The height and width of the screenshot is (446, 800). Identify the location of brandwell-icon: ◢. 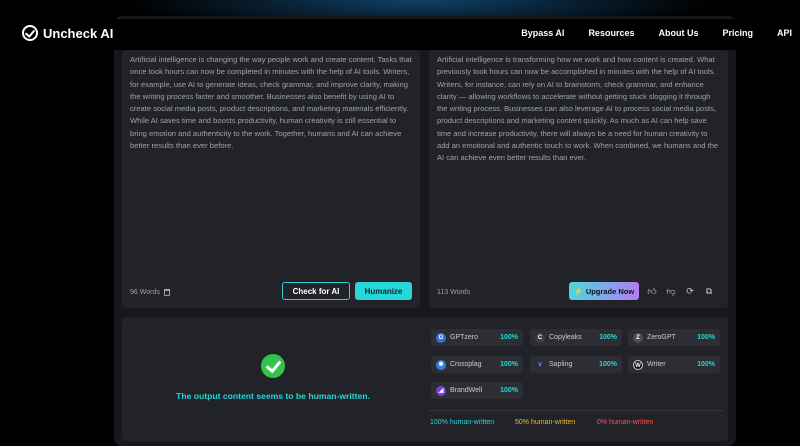
(441, 390).